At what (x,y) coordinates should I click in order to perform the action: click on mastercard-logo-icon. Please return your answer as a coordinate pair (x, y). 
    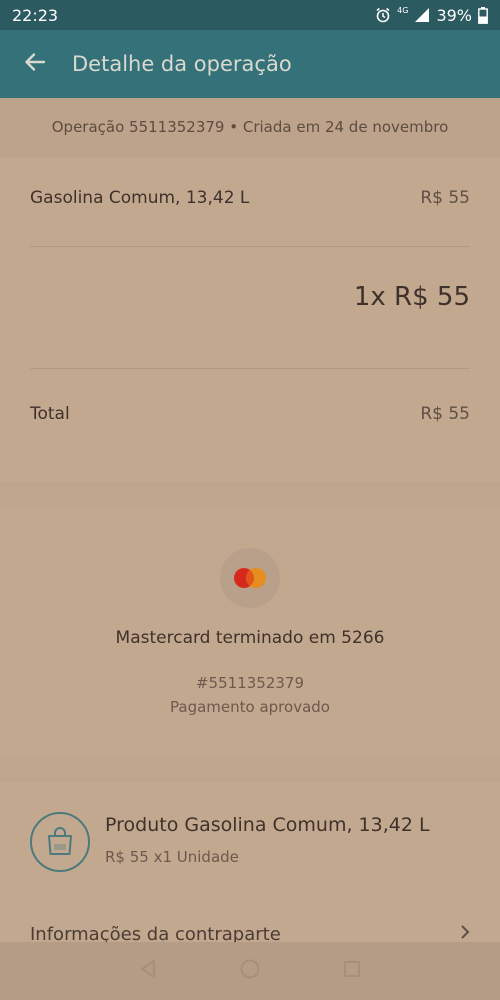
    Looking at the image, I should click on (250, 578).